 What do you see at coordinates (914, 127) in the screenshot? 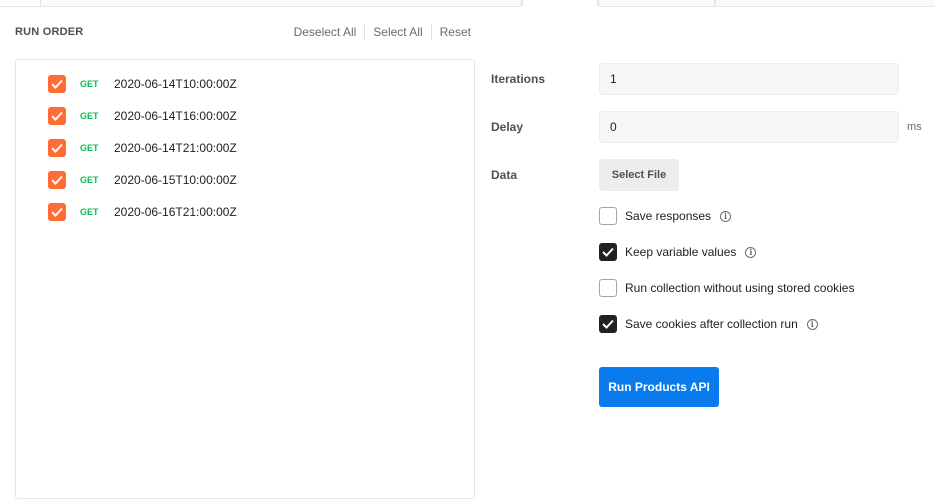
I see `delay-unit: ms` at bounding box center [914, 127].